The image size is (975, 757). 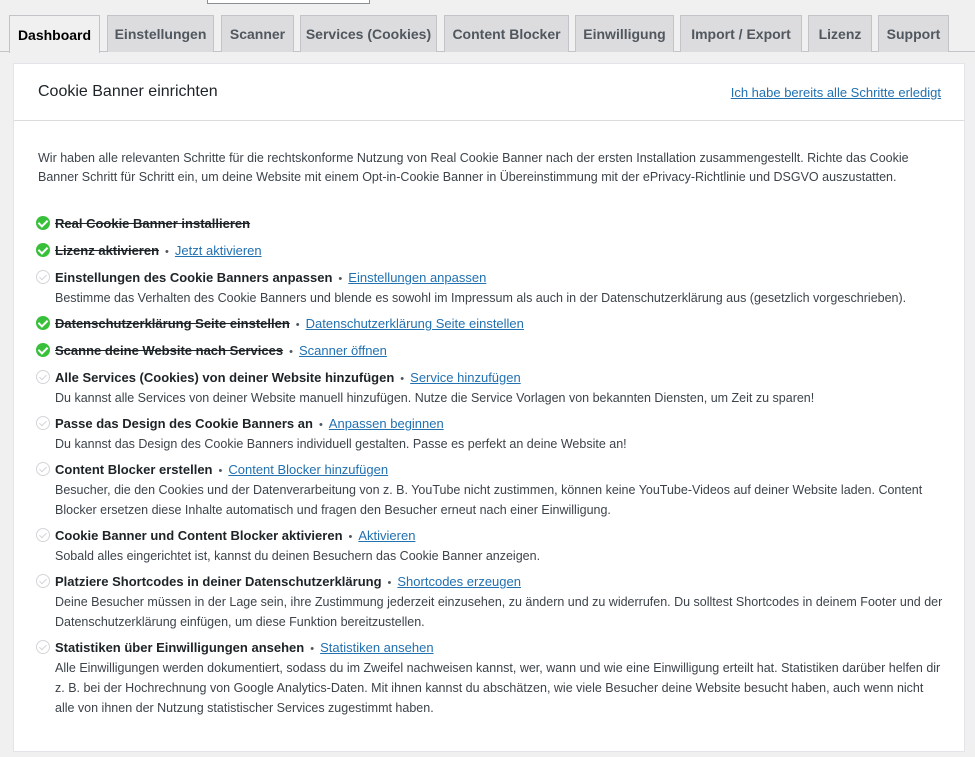 I want to click on step-action-link: Scanner öffnen, so click(x=343, y=350).